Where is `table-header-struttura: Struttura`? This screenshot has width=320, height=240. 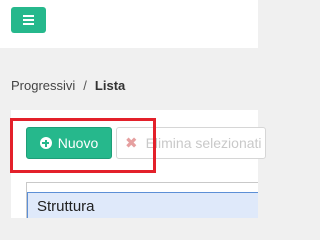 table-header-struttura: Struttura is located at coordinates (142, 205).